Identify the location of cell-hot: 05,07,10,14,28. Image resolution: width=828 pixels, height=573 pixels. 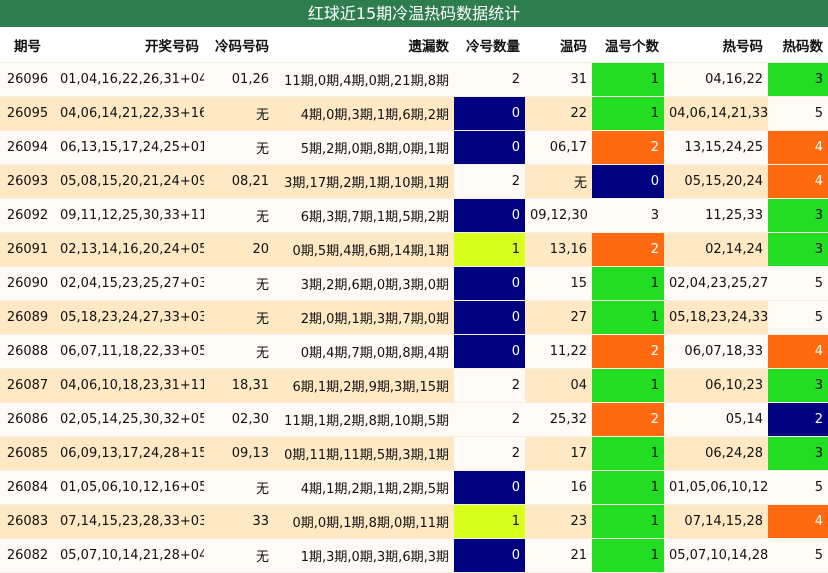
(716, 555).